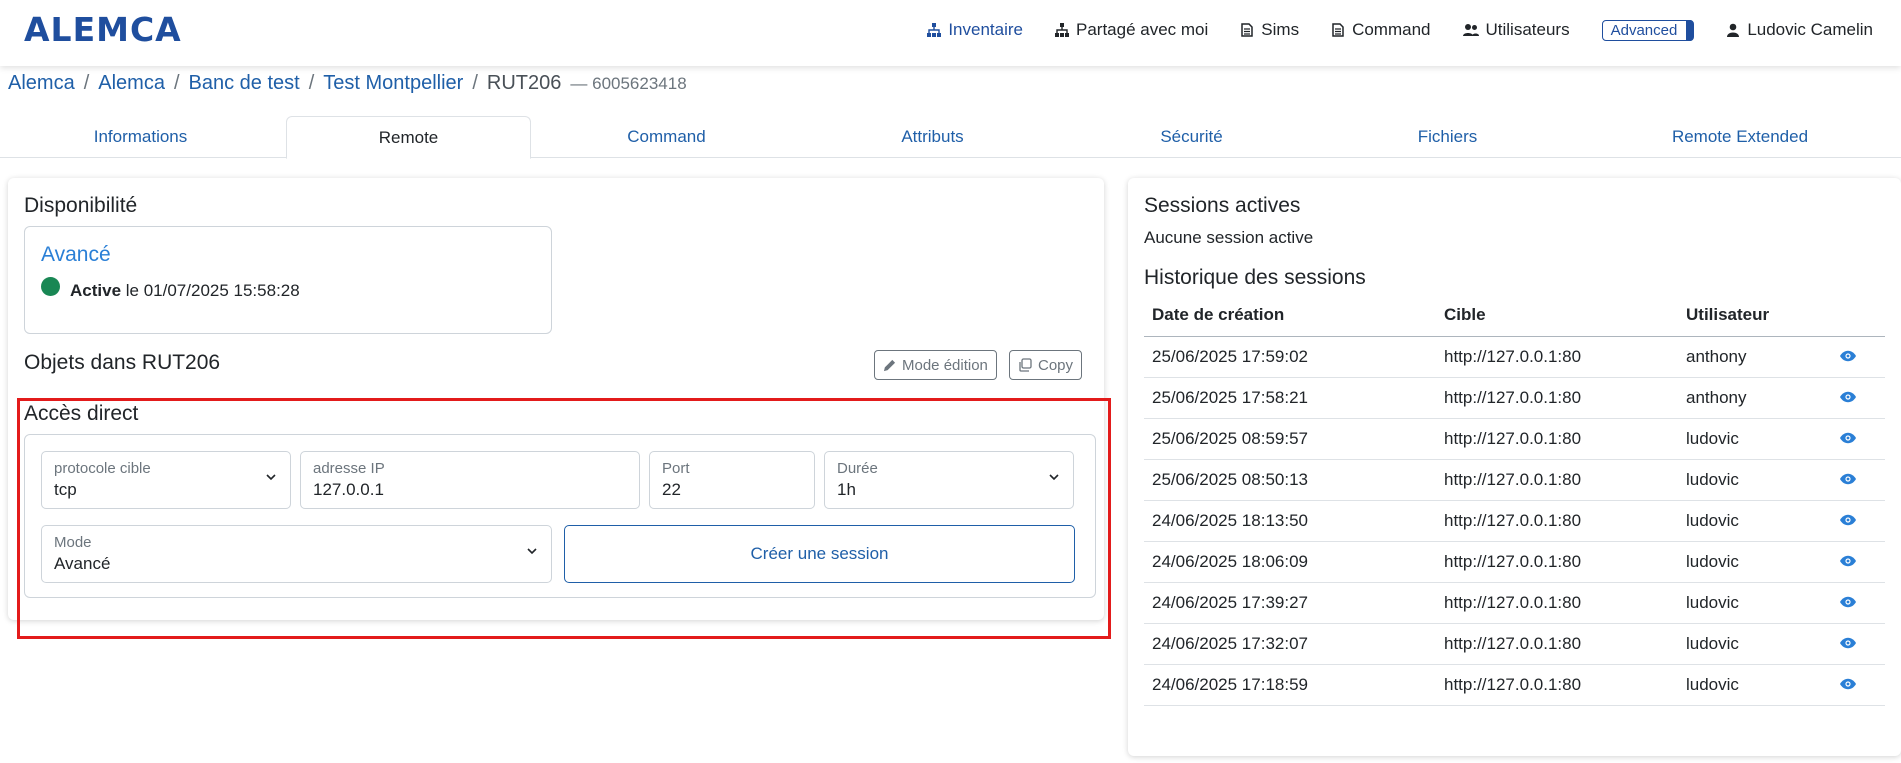 Image resolution: width=1901 pixels, height=763 pixels. Describe the element at coordinates (932, 137) in the screenshot. I see `tab-attributs: Attributs` at that location.